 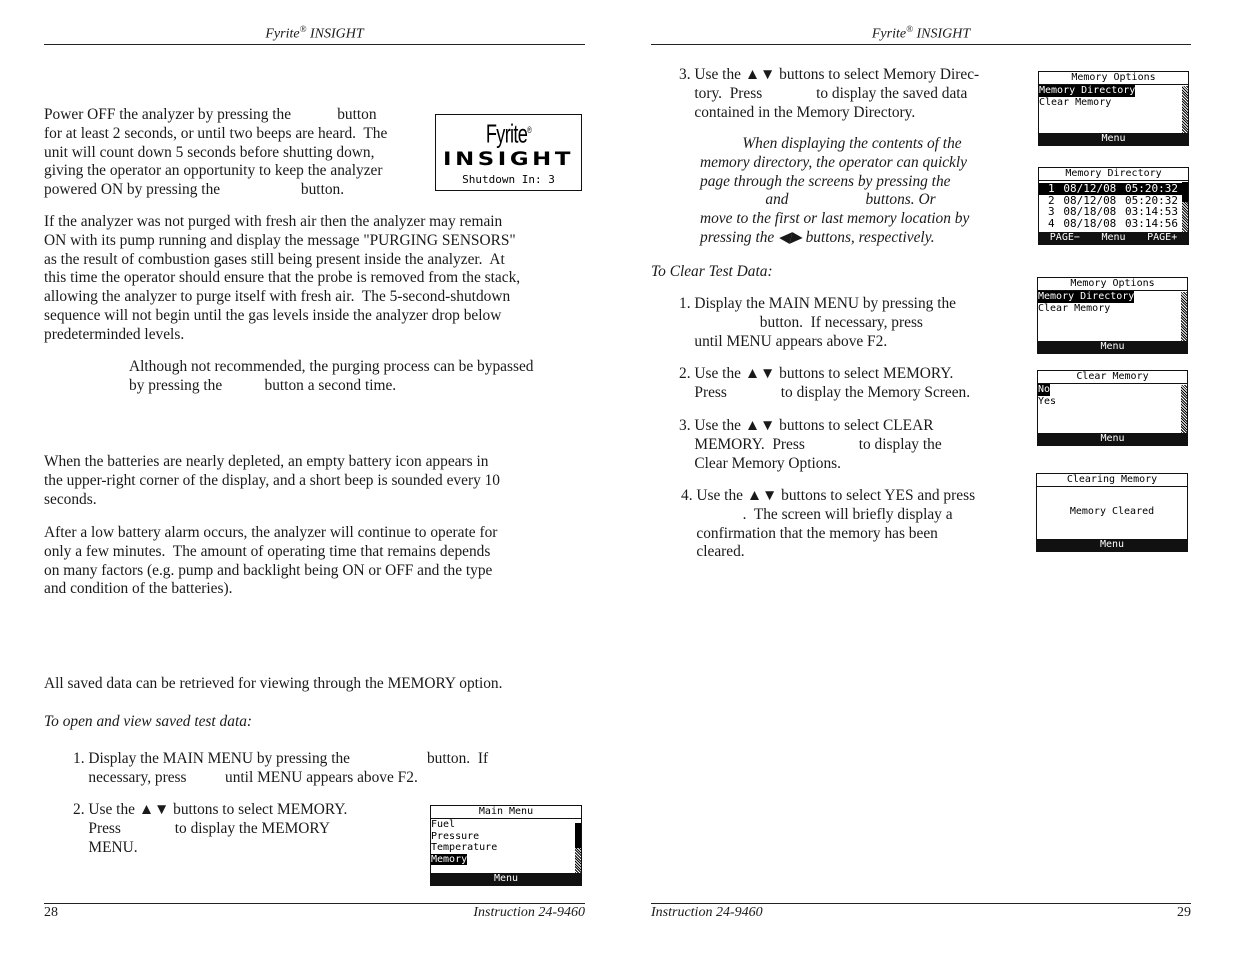 I want to click on page-down-softkey: PAGE−, so click(x=1064, y=237).